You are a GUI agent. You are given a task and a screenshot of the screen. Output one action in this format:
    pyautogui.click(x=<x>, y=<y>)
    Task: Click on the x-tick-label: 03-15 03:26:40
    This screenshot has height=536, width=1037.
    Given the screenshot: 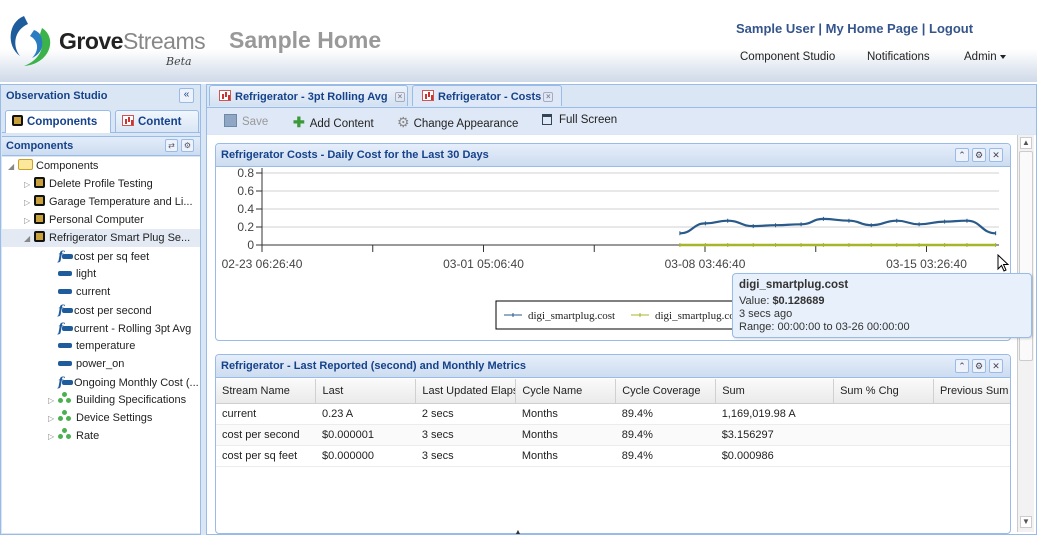 What is the action you would take?
    pyautogui.click(x=926, y=264)
    